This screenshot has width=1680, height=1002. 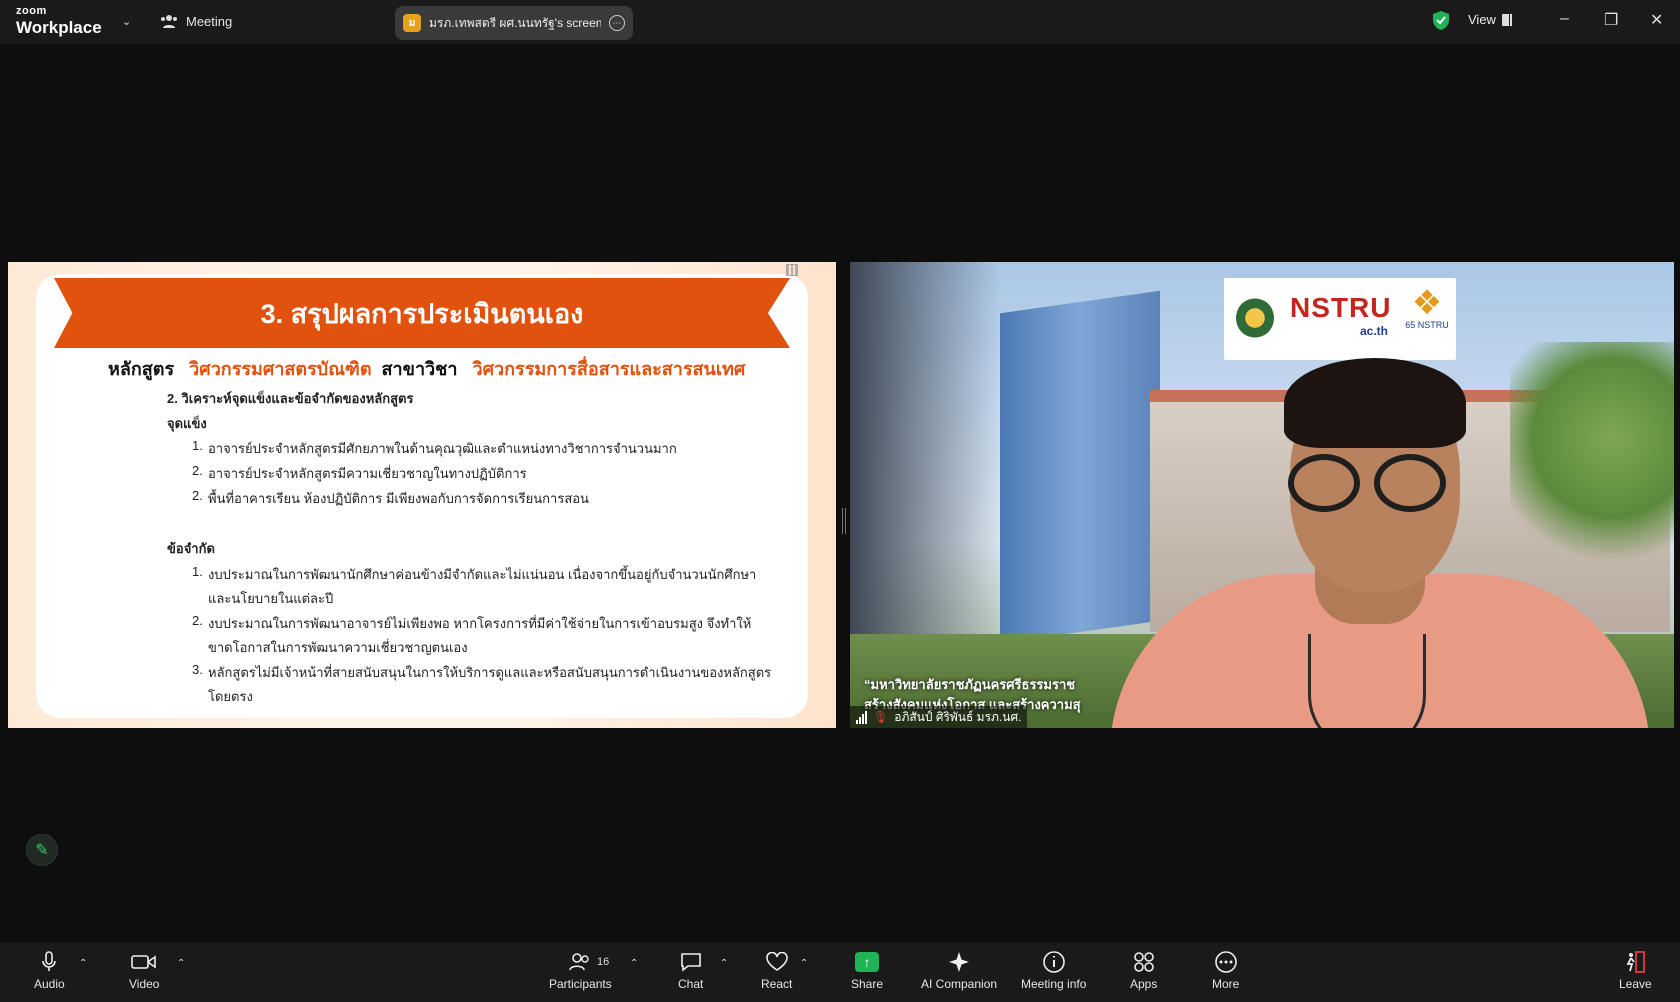 I want to click on slide-title: 3. สรุปผลการประเมินตนเอง, so click(x=422, y=313).